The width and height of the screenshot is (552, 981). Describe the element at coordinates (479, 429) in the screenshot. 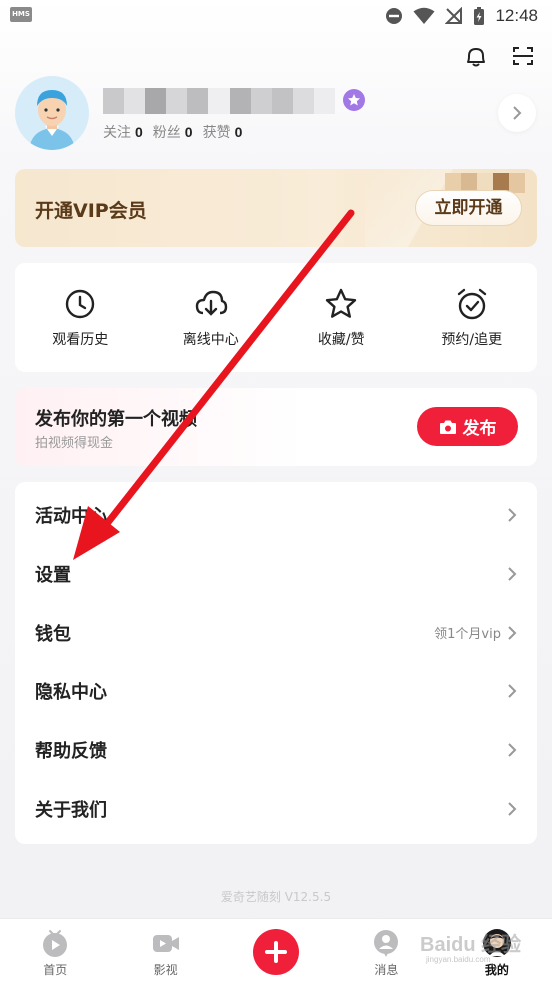

I see `publish-button-label: 发布` at that location.